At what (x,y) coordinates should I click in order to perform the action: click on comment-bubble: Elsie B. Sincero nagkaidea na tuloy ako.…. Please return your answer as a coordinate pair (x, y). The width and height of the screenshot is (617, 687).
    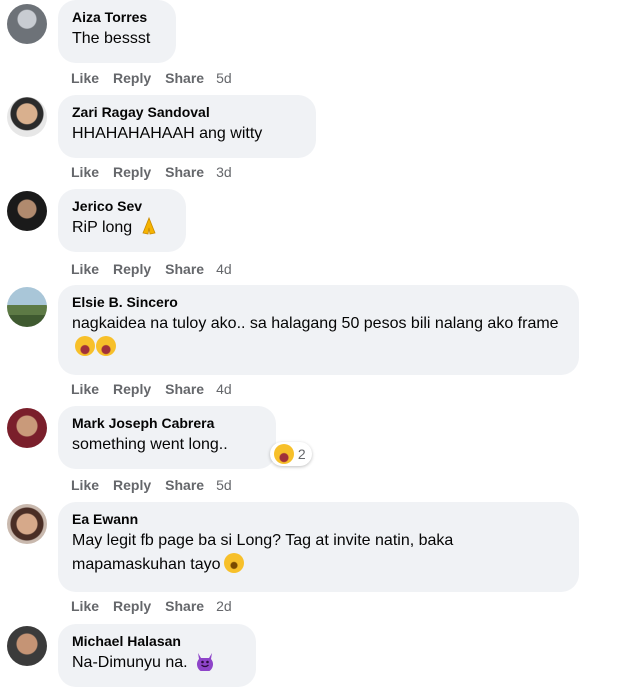
    Looking at the image, I should click on (318, 330).